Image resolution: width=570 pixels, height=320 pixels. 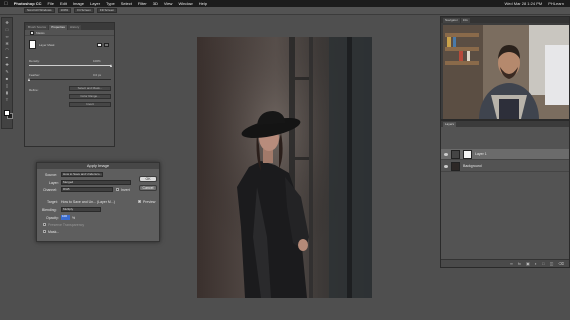 I want to click on new-group-icon: □, so click(x=543, y=263).